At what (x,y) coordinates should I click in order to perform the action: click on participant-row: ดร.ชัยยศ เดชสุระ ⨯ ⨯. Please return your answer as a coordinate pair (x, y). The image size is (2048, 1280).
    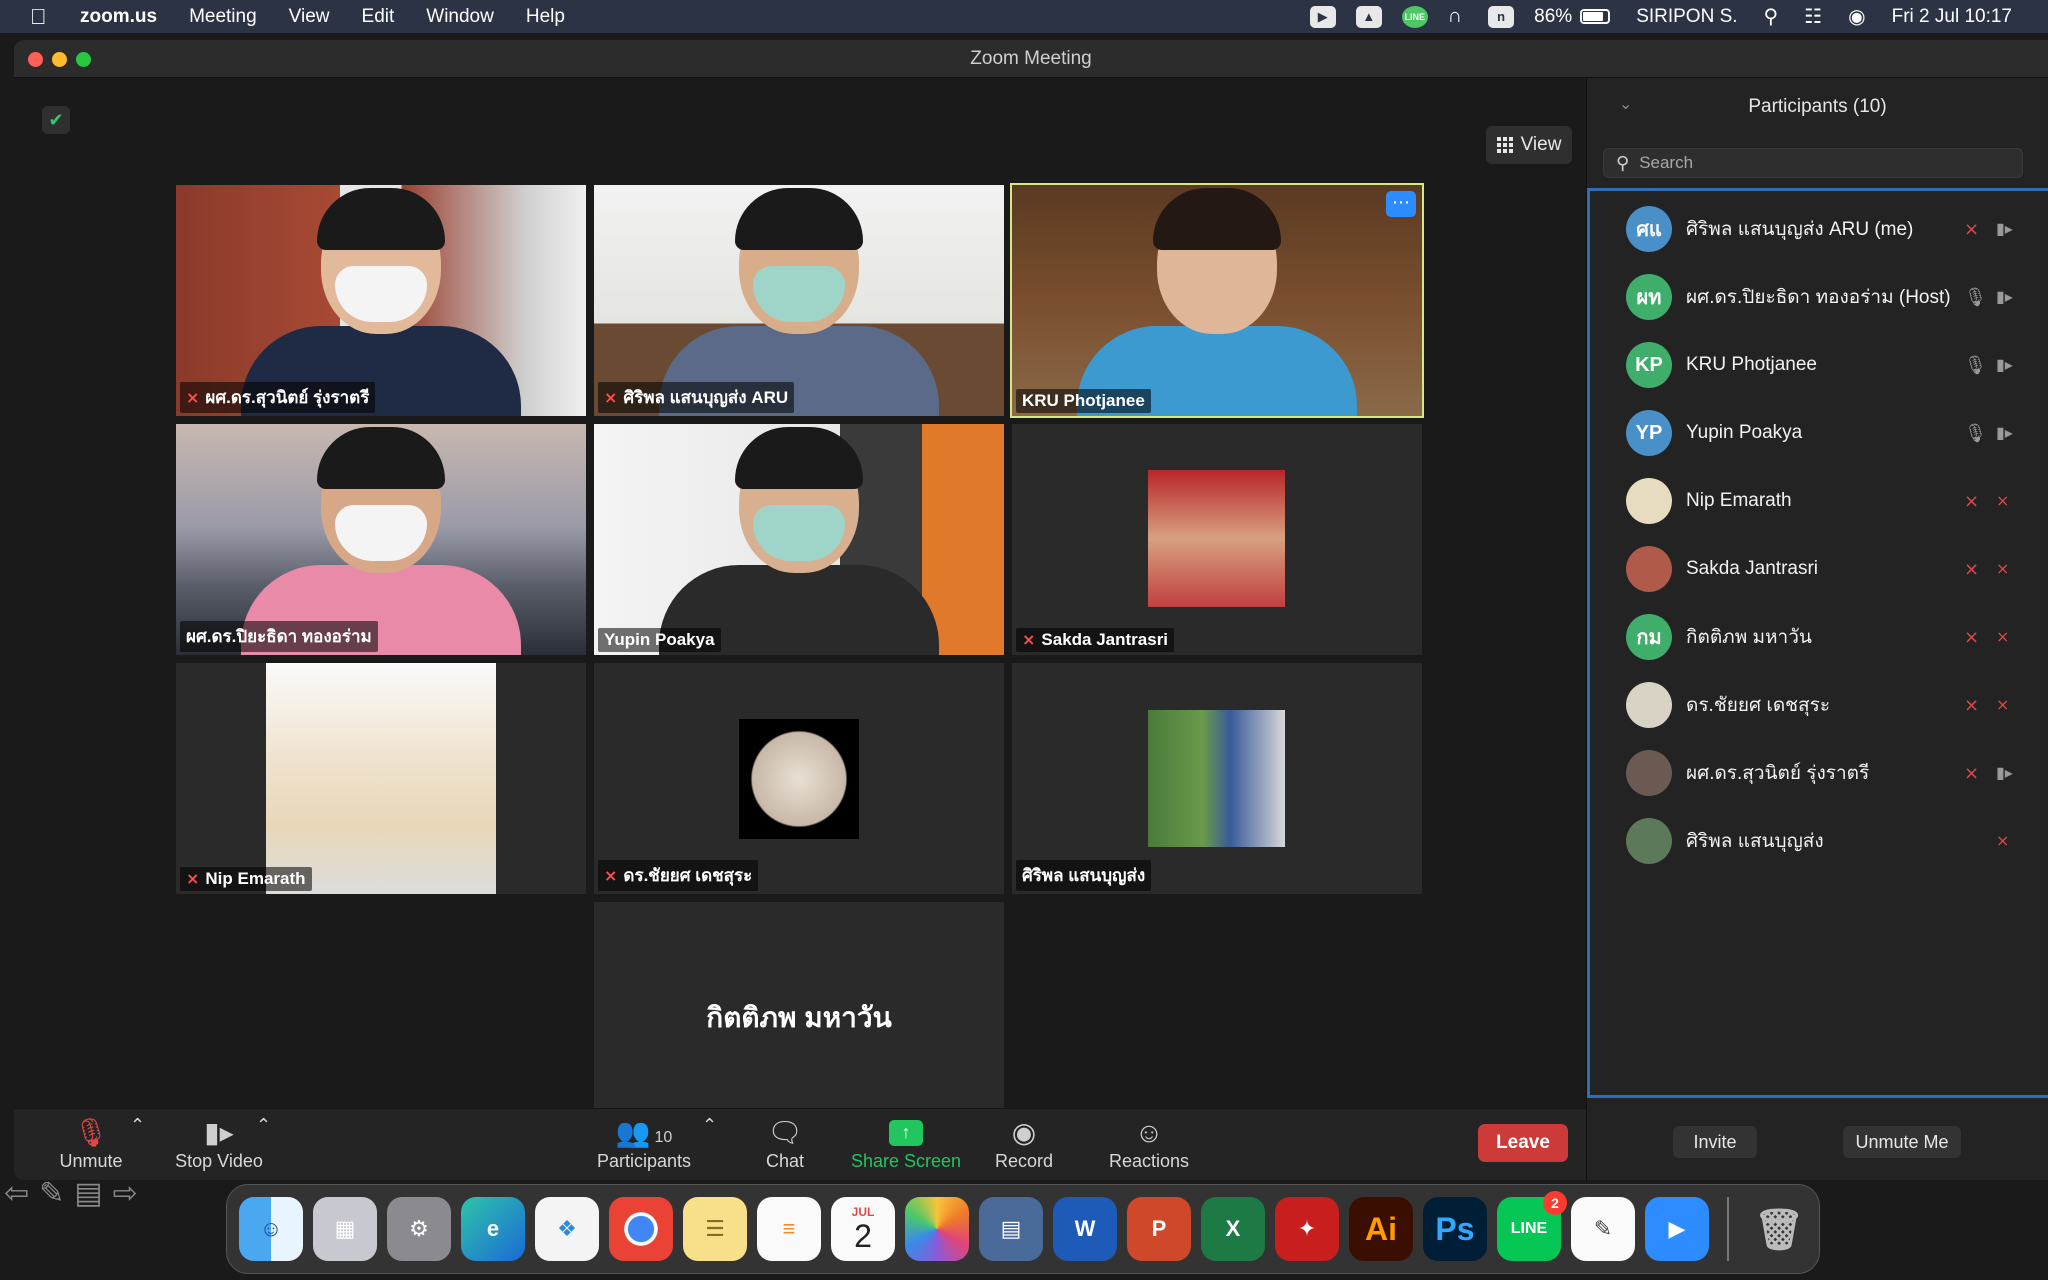
    Looking at the image, I should click on (1819, 705).